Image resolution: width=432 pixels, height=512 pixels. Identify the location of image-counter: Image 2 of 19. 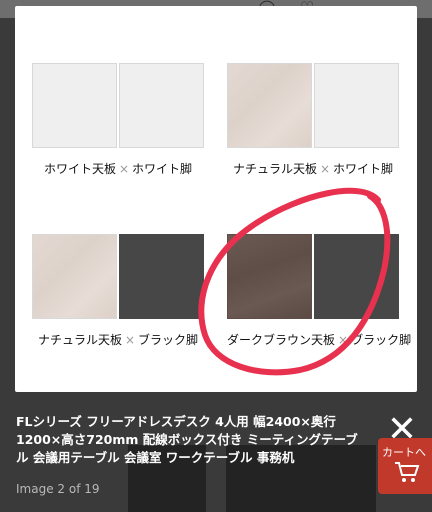
(58, 489).